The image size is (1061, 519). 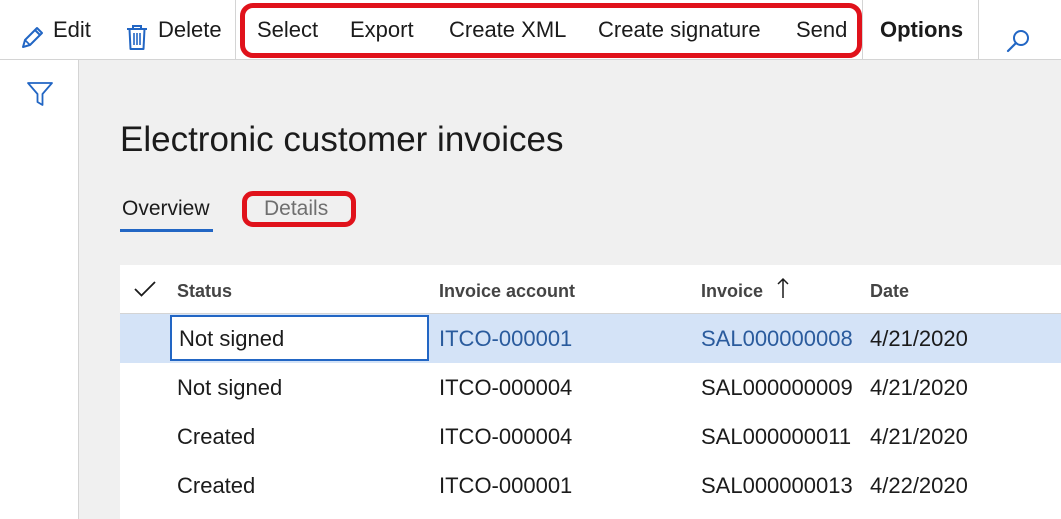 I want to click on tab-overview: Overview, so click(x=166, y=209).